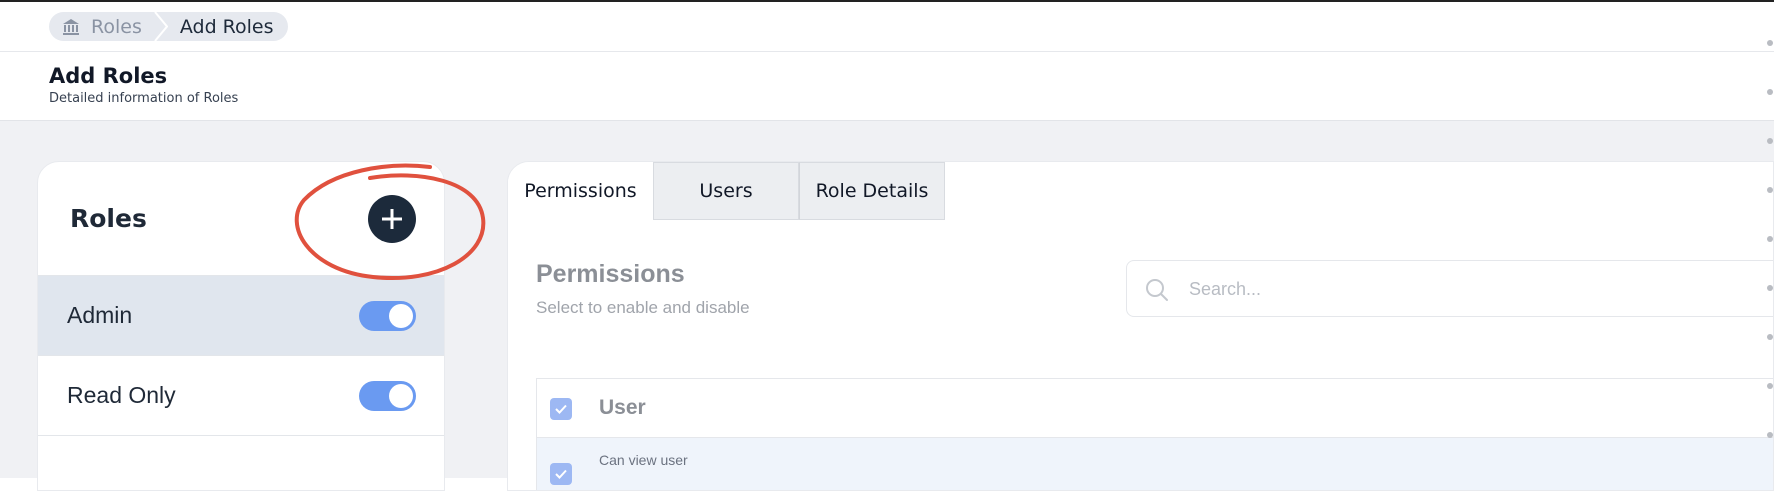 The image size is (1774, 491). I want to click on group-checkbox, so click(561, 409).